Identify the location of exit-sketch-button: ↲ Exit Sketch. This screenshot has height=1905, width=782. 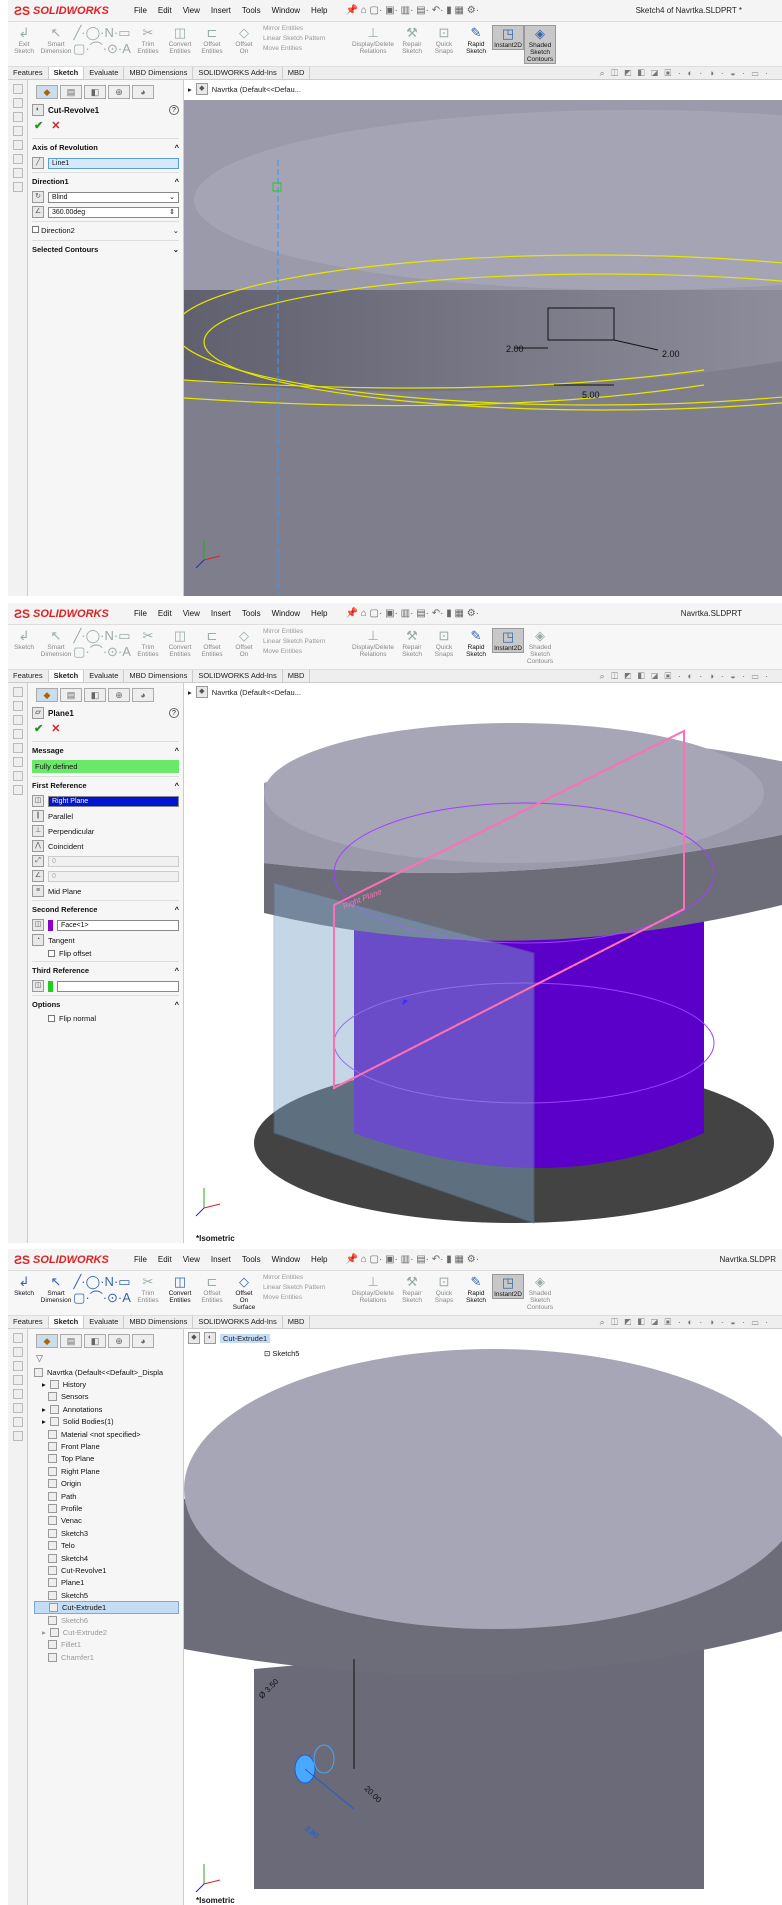
(24, 40).